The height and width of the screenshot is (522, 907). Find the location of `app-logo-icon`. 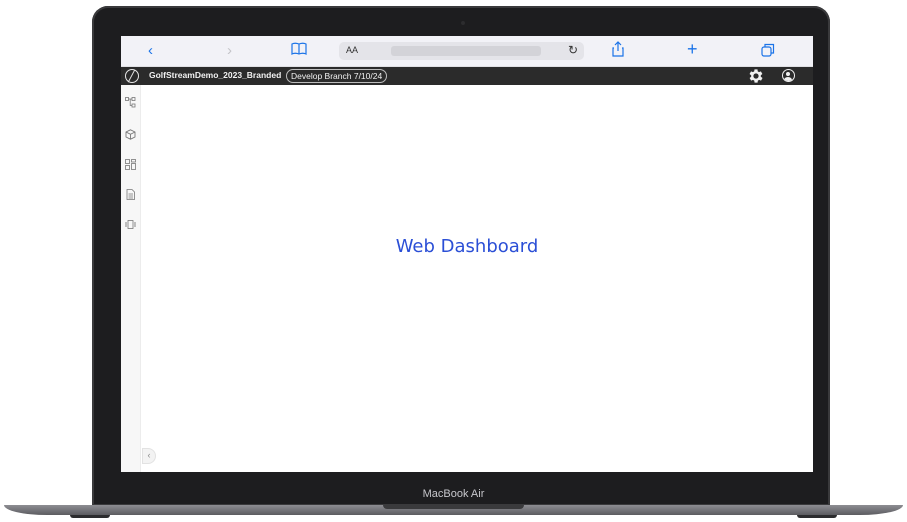

app-logo-icon is located at coordinates (132, 76).